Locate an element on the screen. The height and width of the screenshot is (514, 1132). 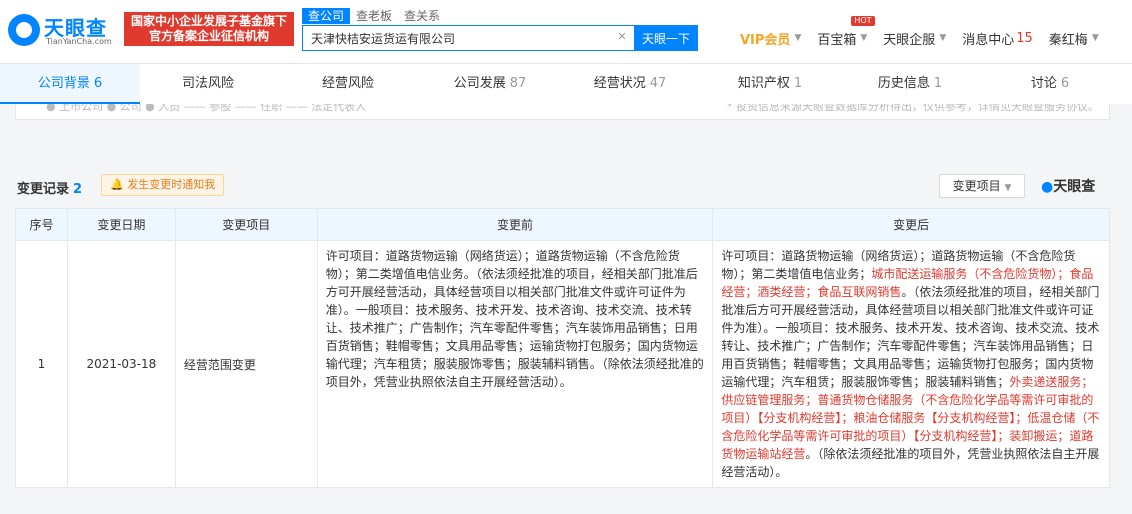
message-center-label: 消息中心 is located at coordinates (988, 40).